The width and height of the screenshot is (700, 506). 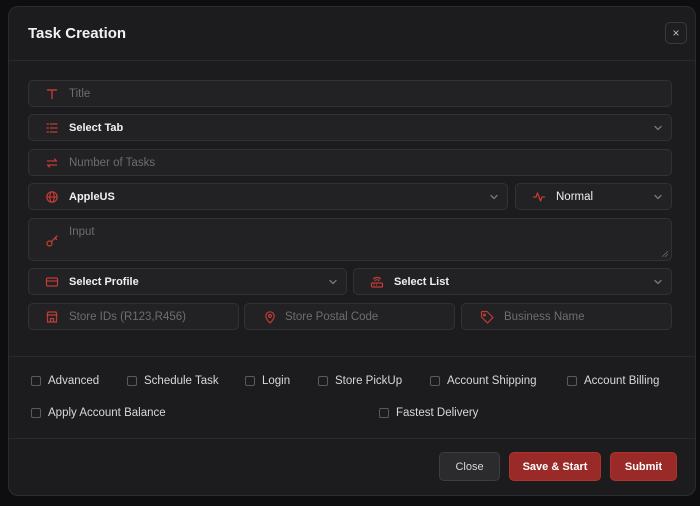 I want to click on key-icon, so click(x=52, y=241).